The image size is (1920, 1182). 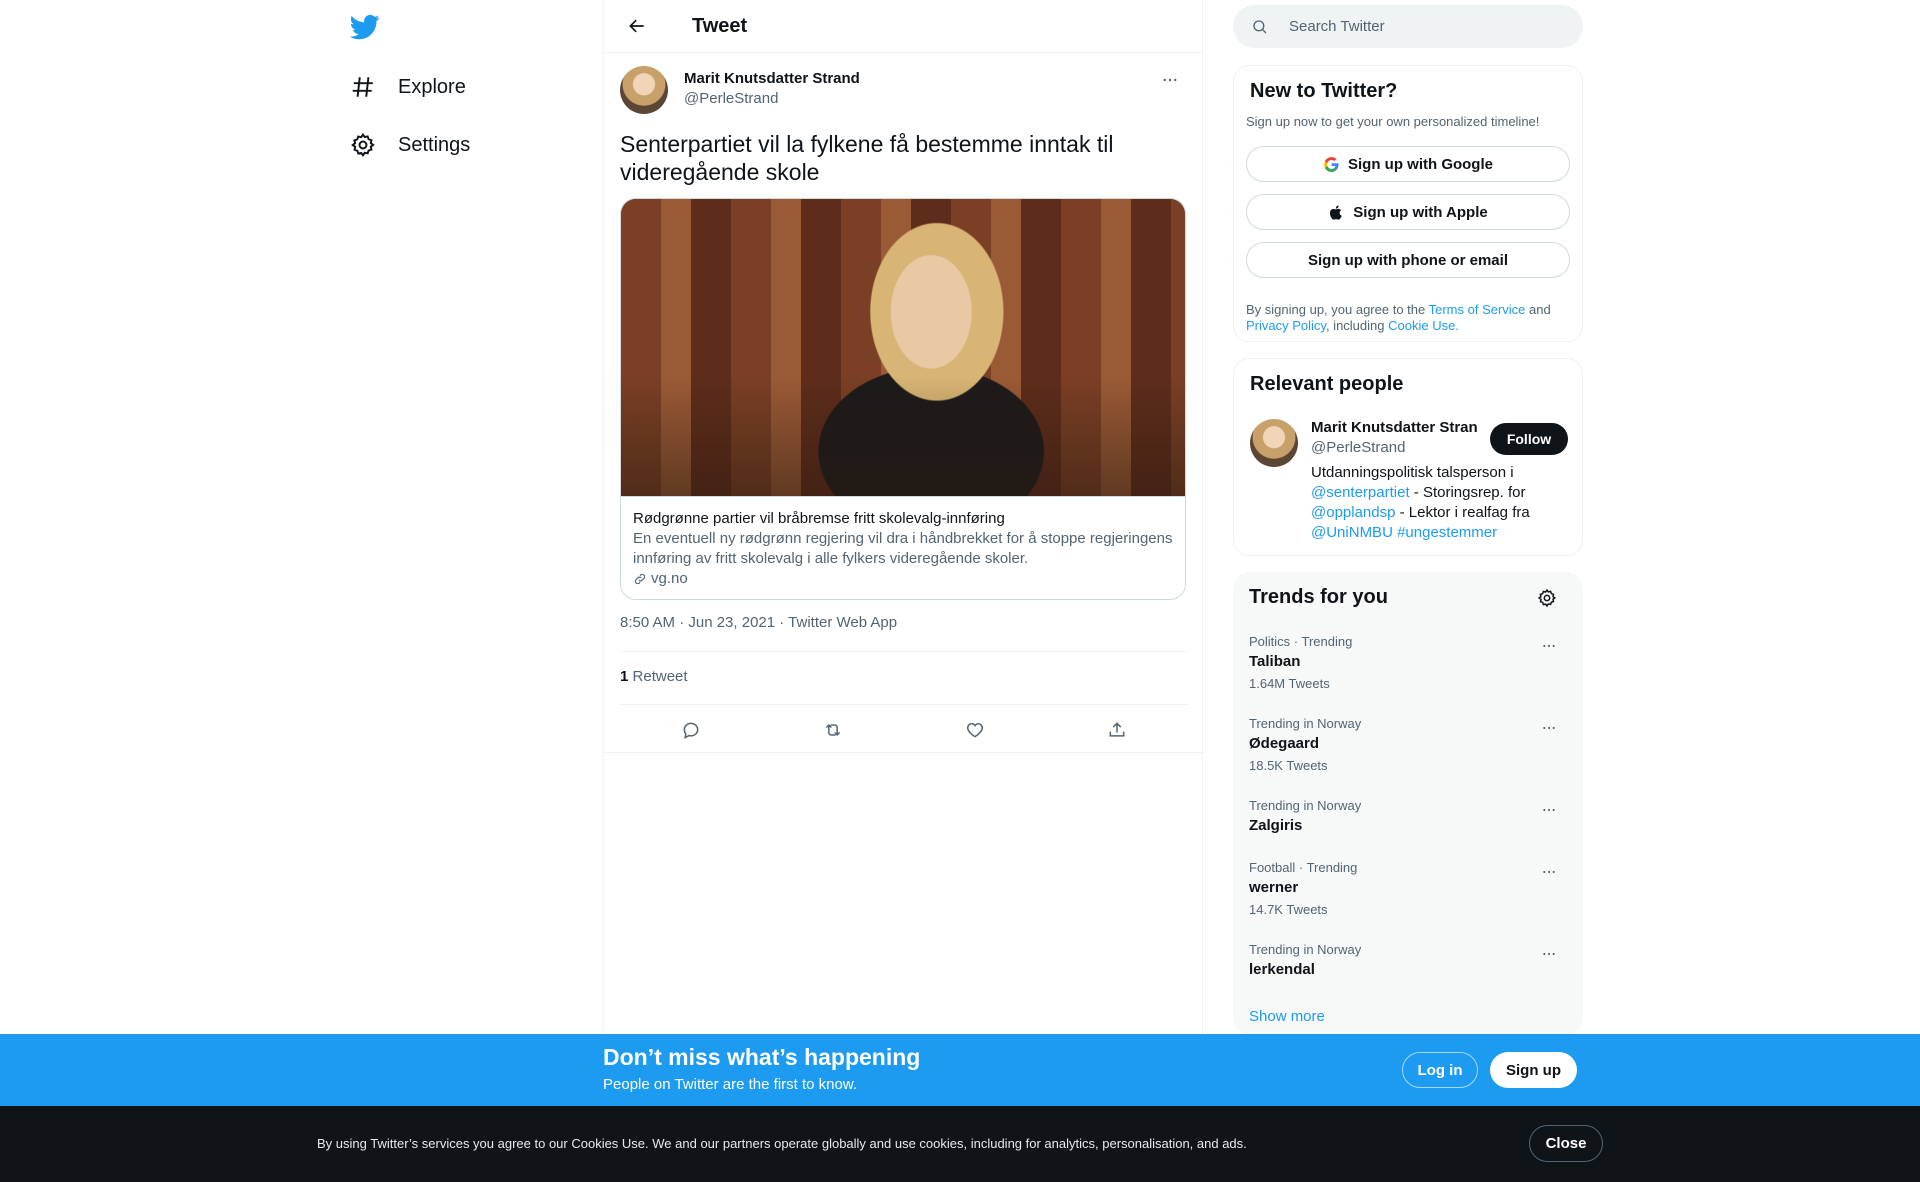 I want to click on card-image, so click(x=903, y=347).